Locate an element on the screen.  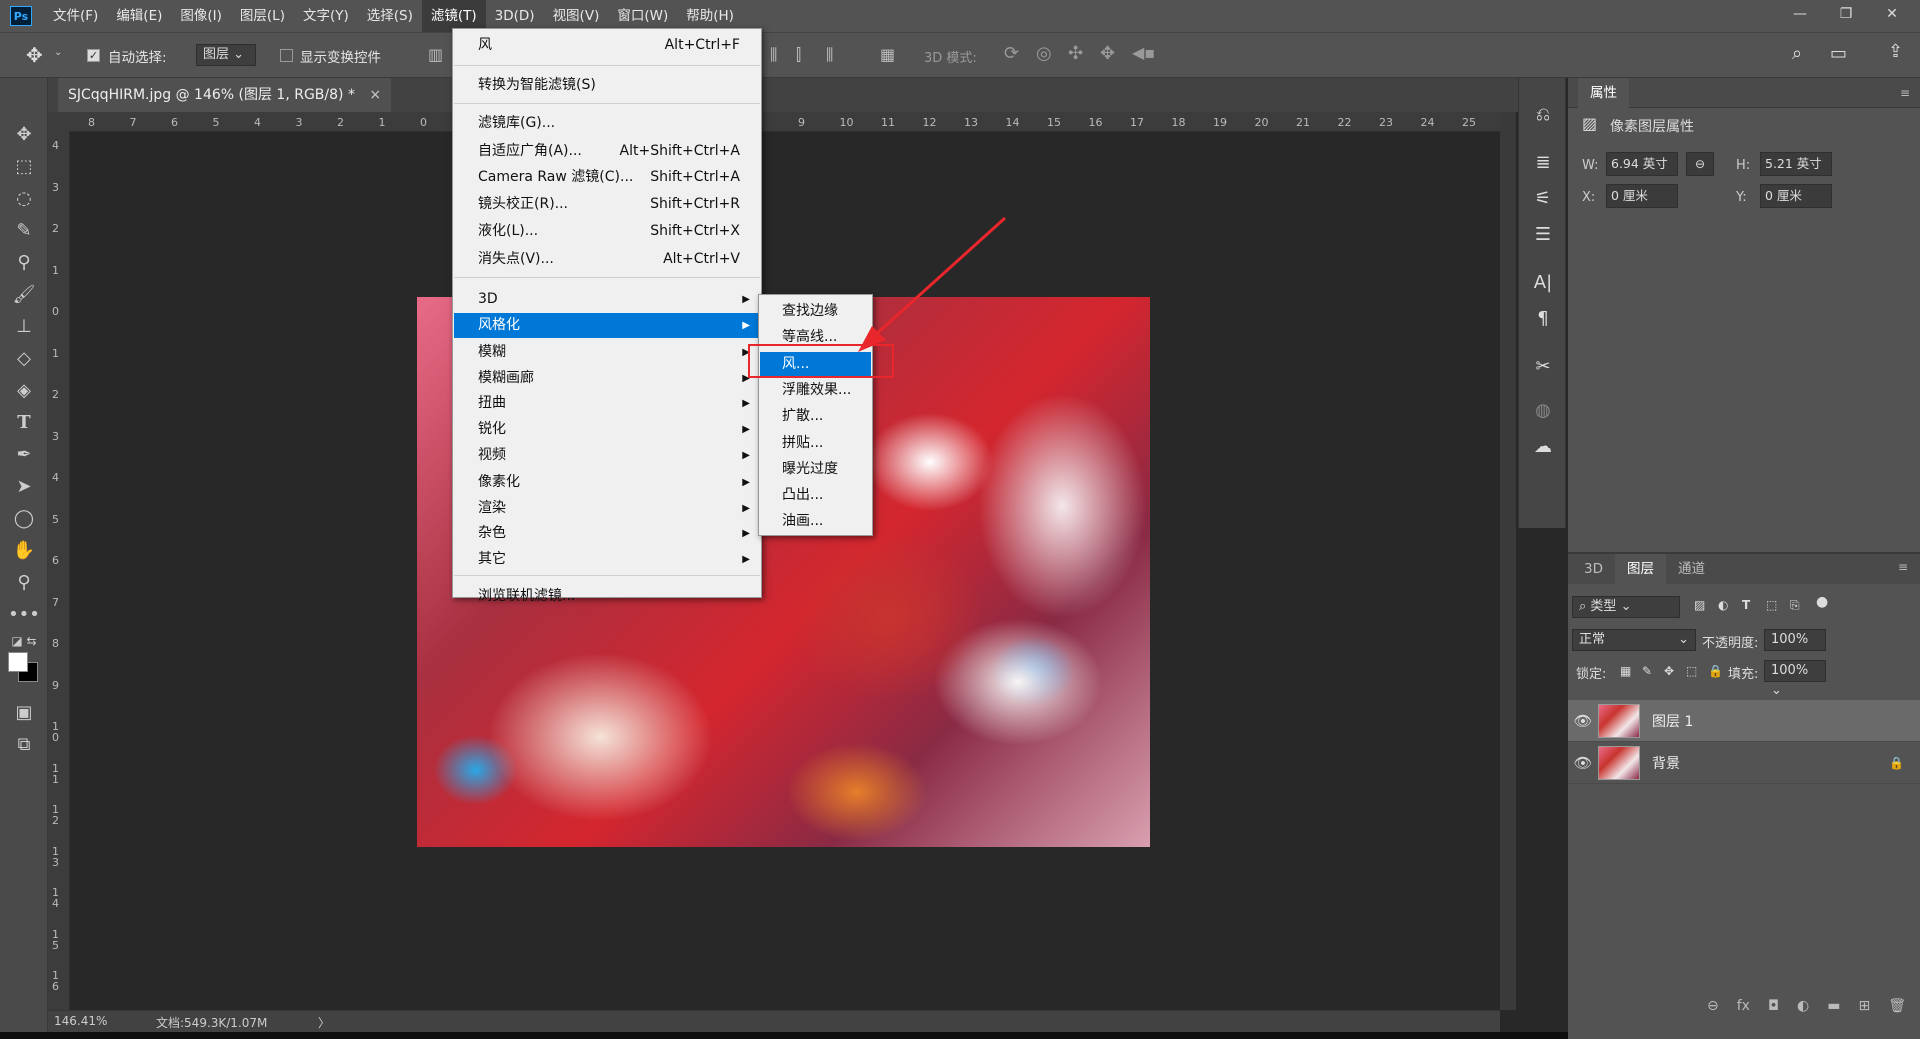
search-icon: ⌕ is located at coordinates (1797, 53).